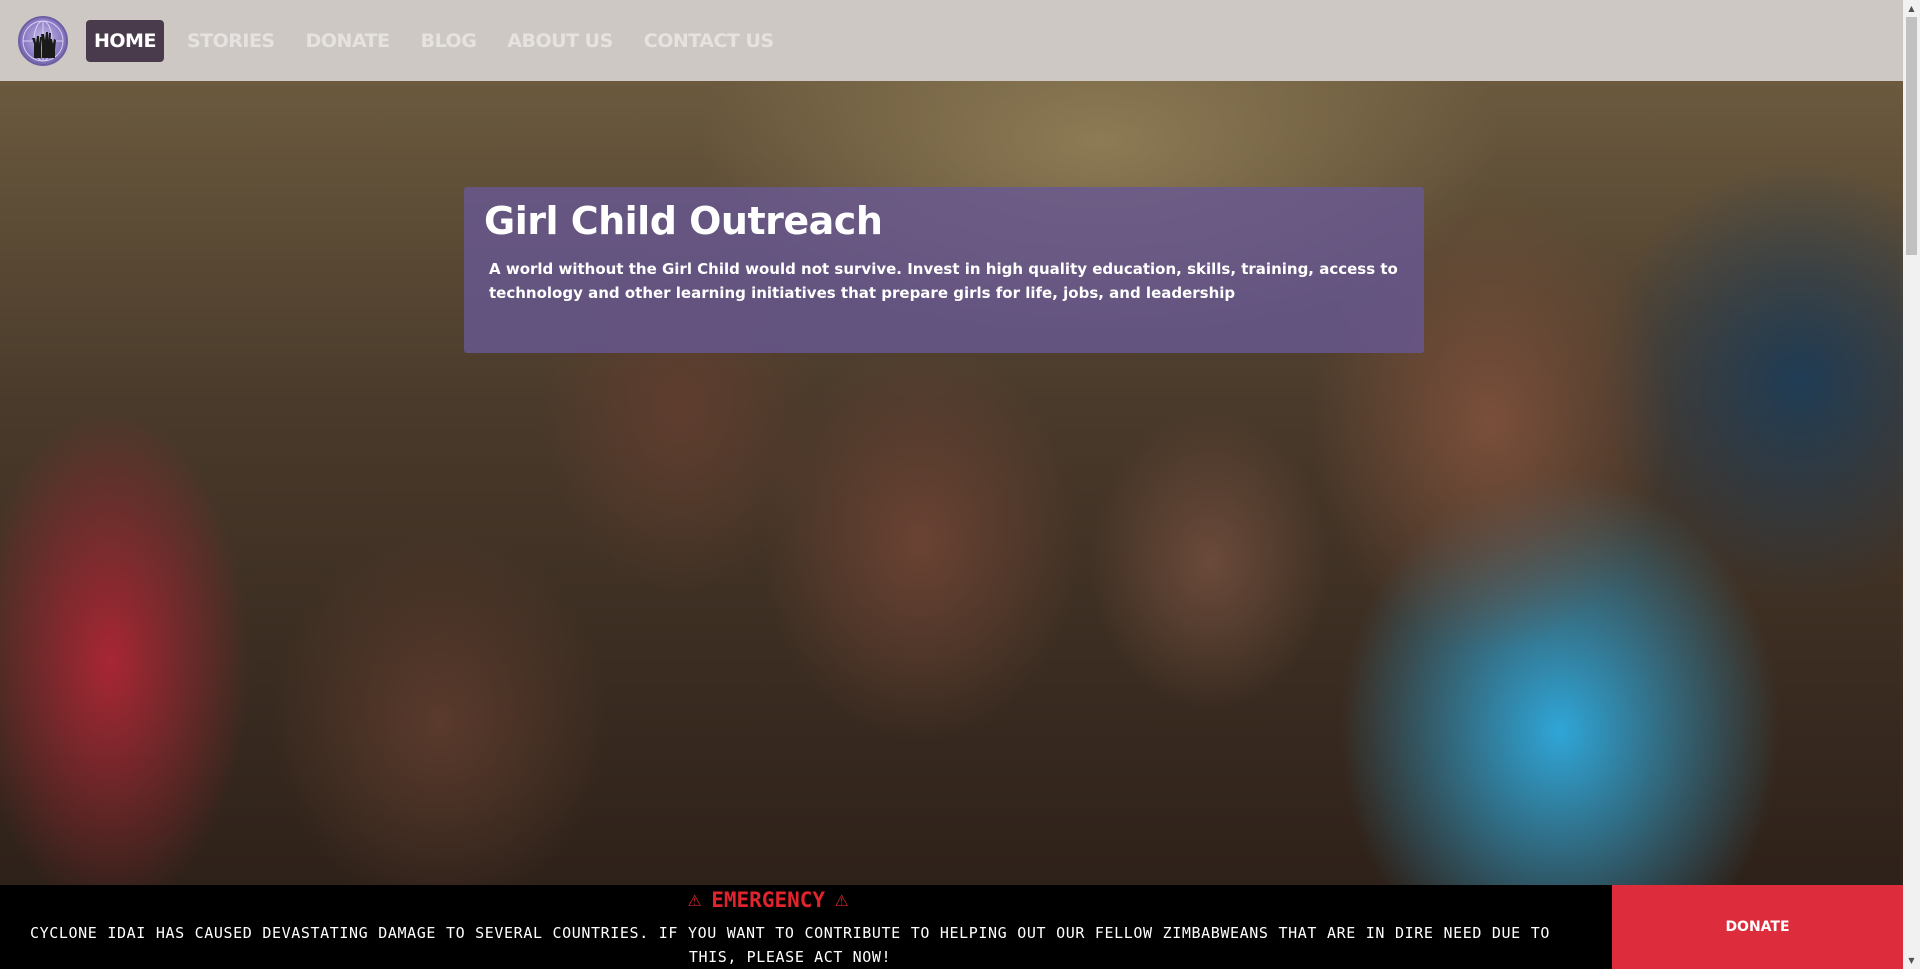 The image size is (1920, 969). I want to click on page-scrollbar: ▲ ▼, so click(1911, 484).